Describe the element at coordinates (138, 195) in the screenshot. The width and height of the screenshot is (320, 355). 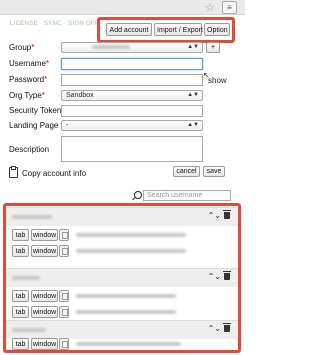
I see `search-icon` at that location.